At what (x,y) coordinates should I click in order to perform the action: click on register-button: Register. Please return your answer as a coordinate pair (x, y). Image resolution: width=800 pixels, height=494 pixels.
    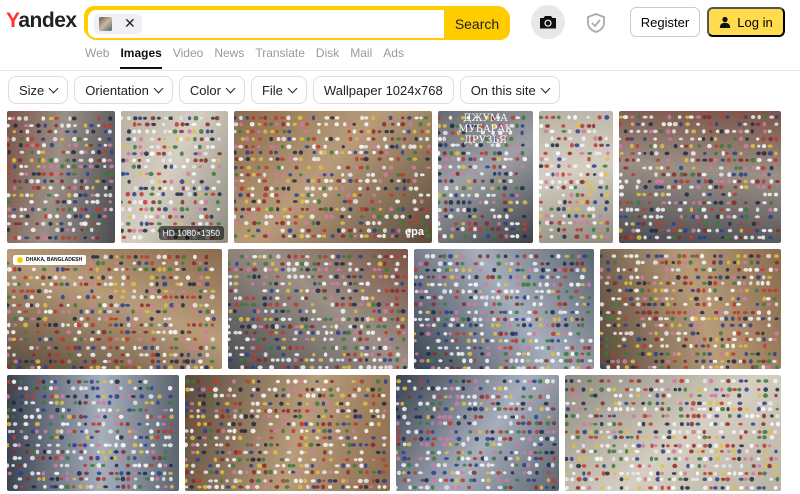
    Looking at the image, I should click on (665, 22).